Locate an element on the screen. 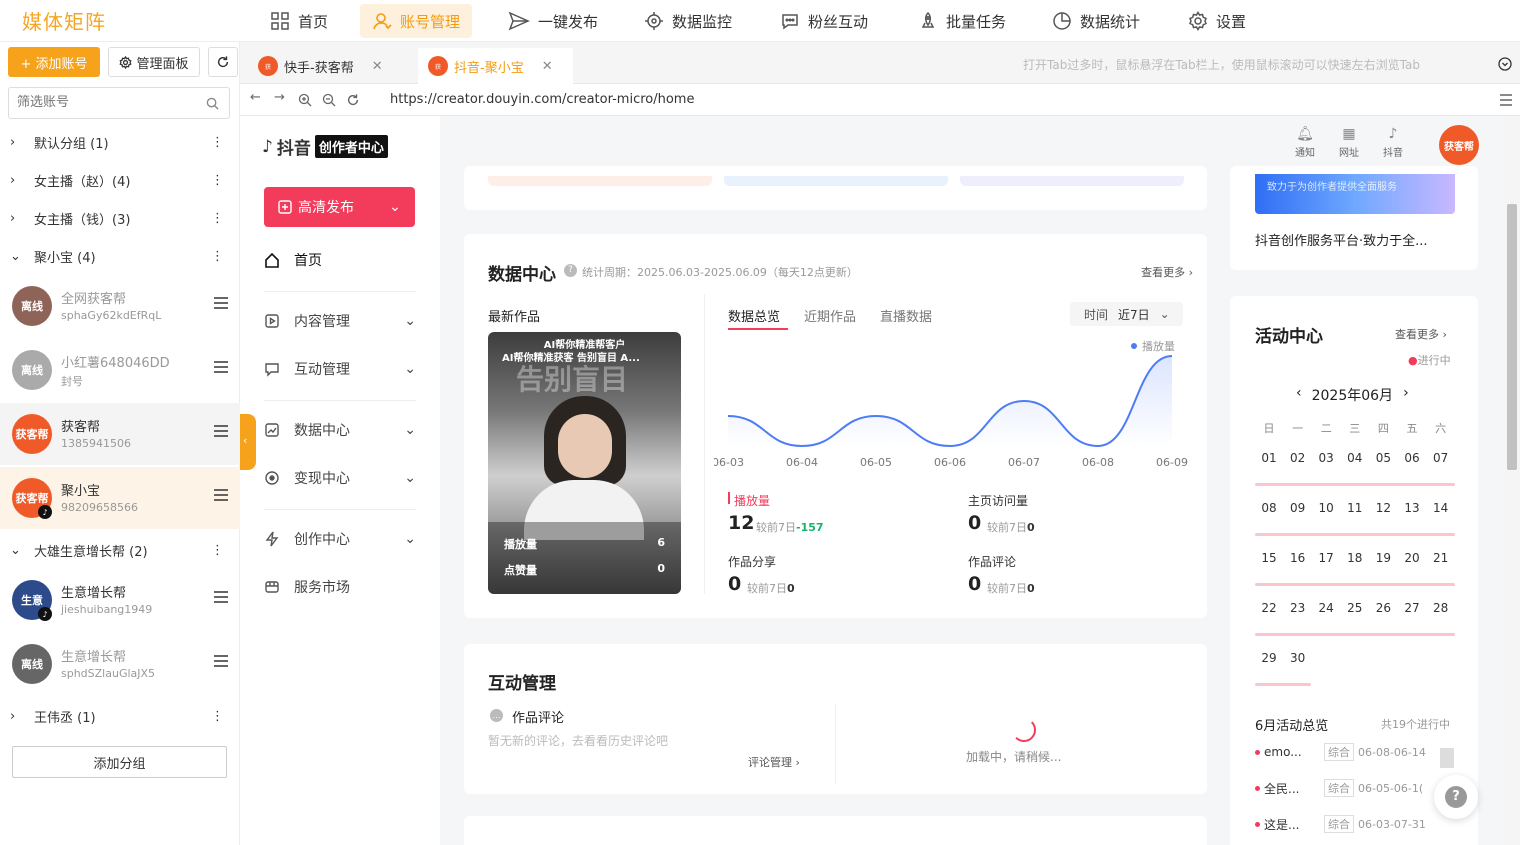  chevron-down-circle-icon is located at coordinates (1505, 64).